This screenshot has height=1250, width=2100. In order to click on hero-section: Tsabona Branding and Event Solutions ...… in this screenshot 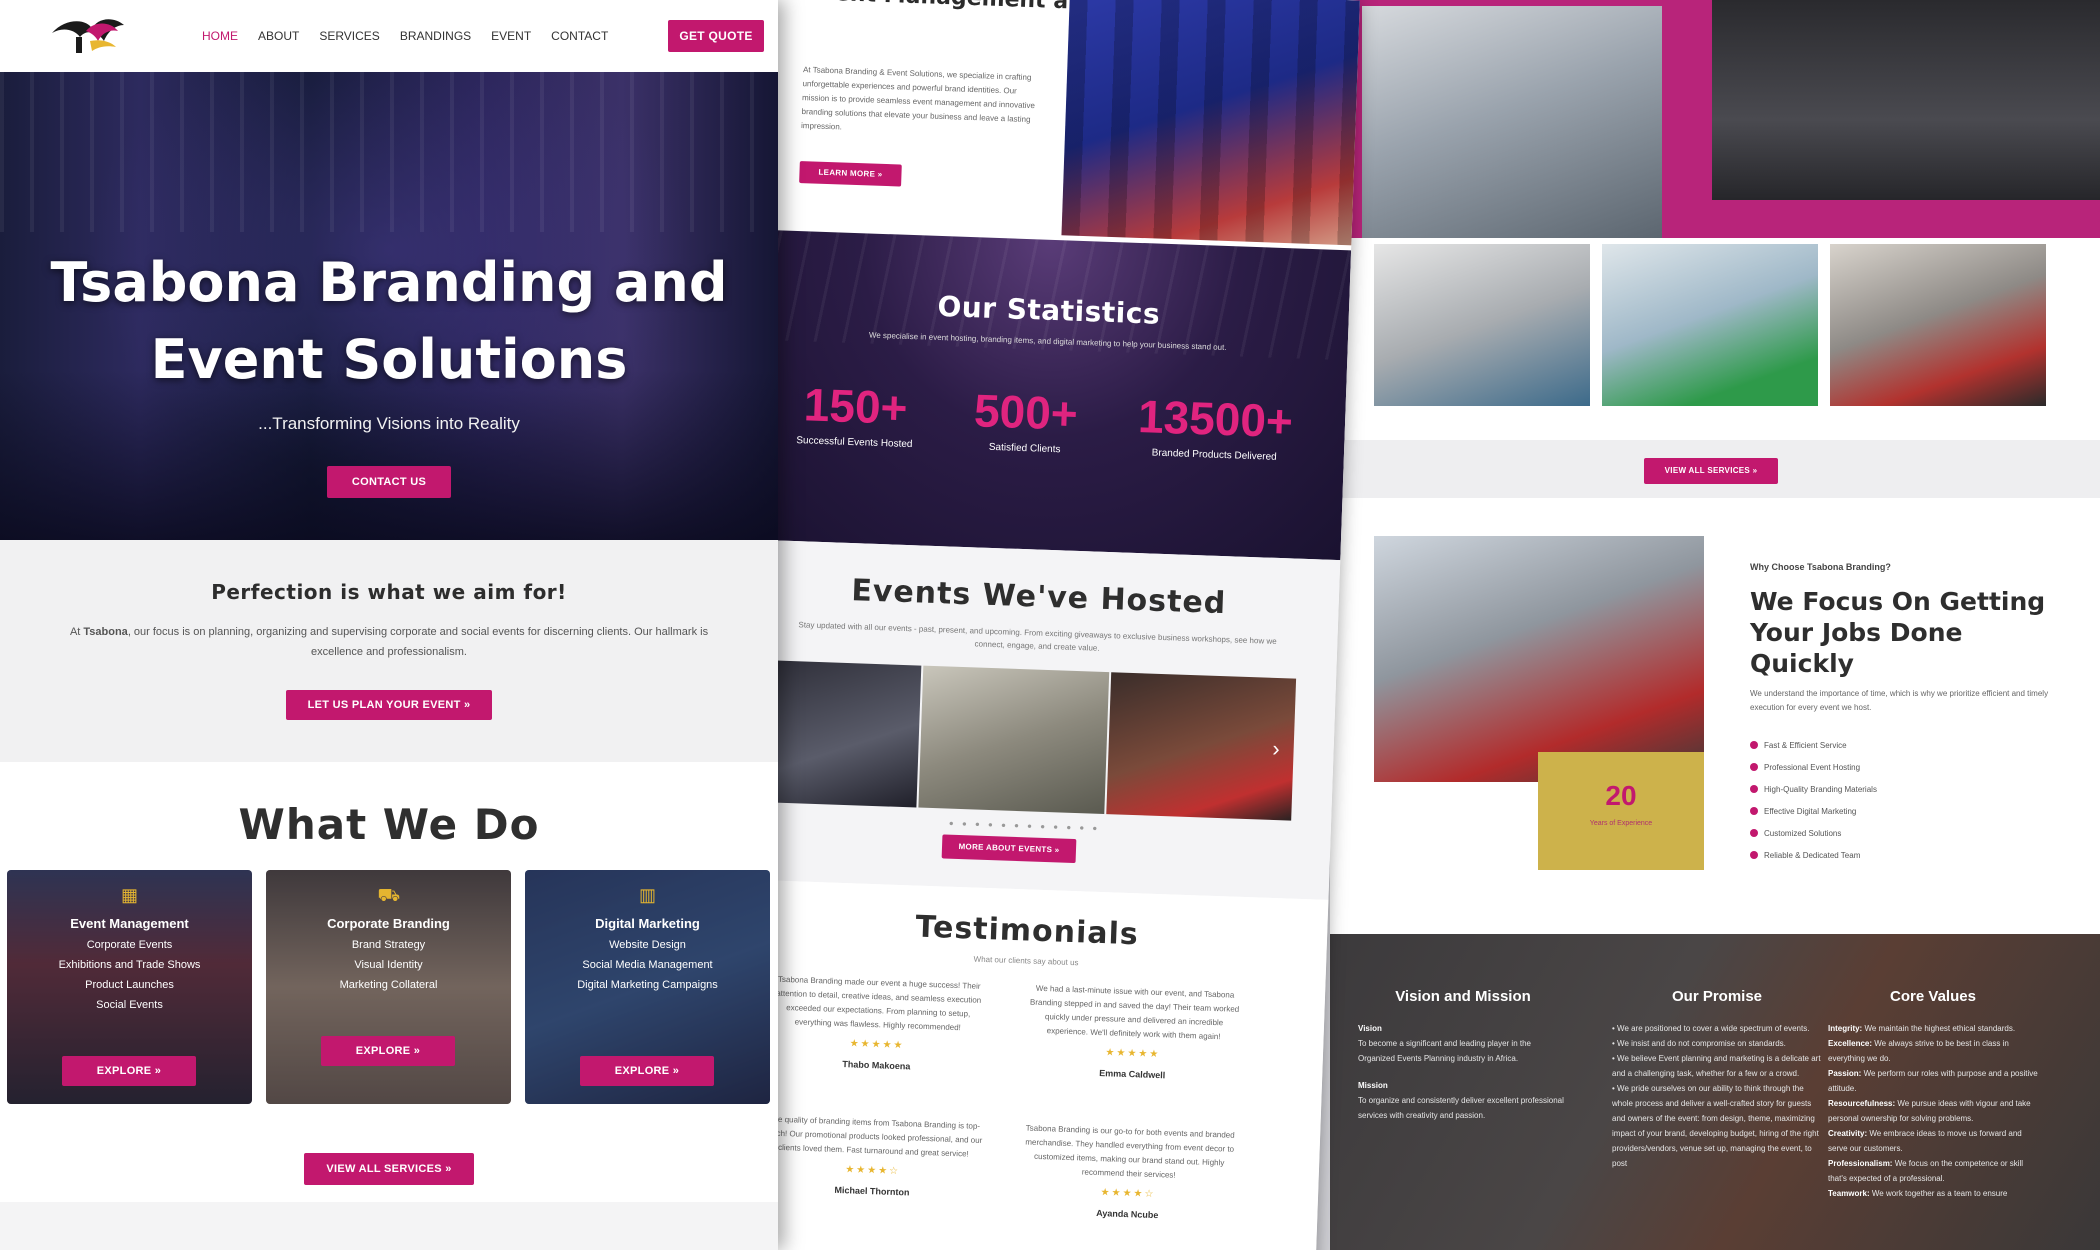, I will do `click(389, 306)`.